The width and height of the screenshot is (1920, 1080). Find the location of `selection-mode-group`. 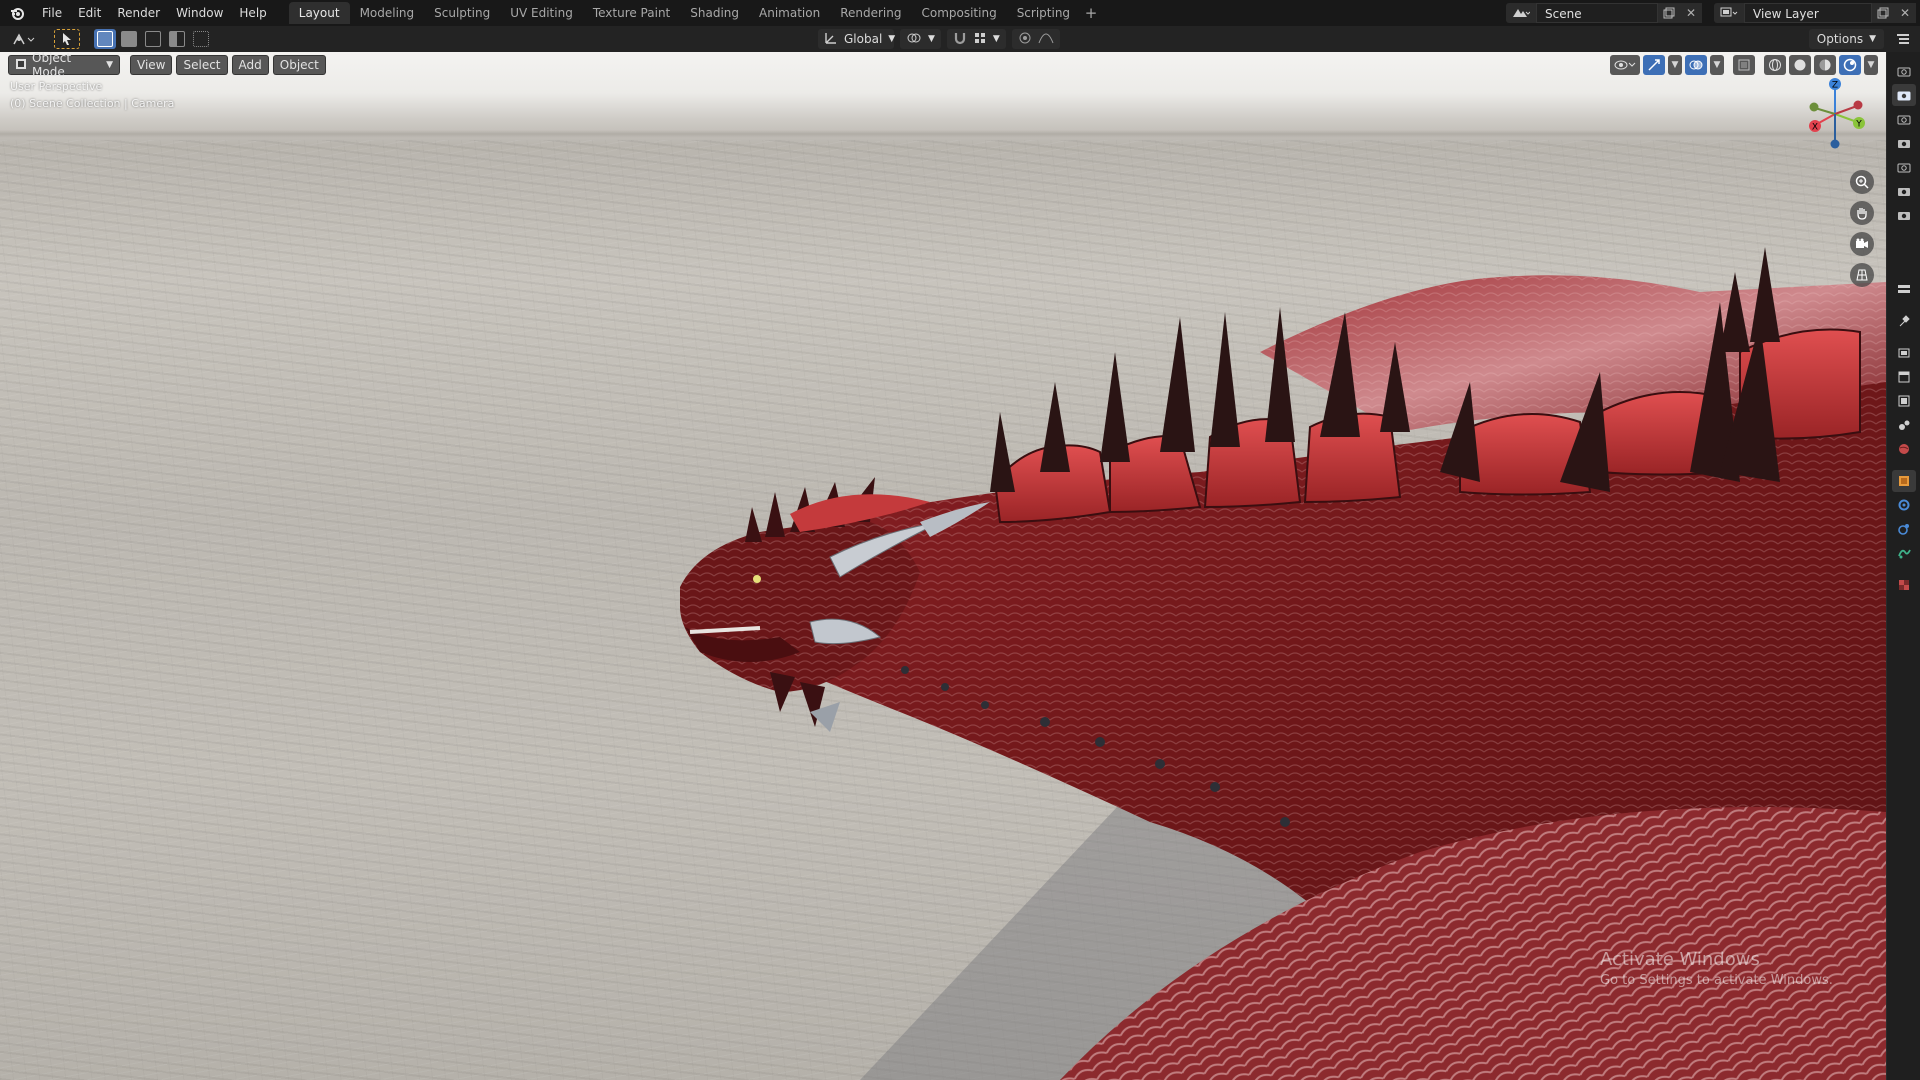

selection-mode-group is located at coordinates (153, 39).